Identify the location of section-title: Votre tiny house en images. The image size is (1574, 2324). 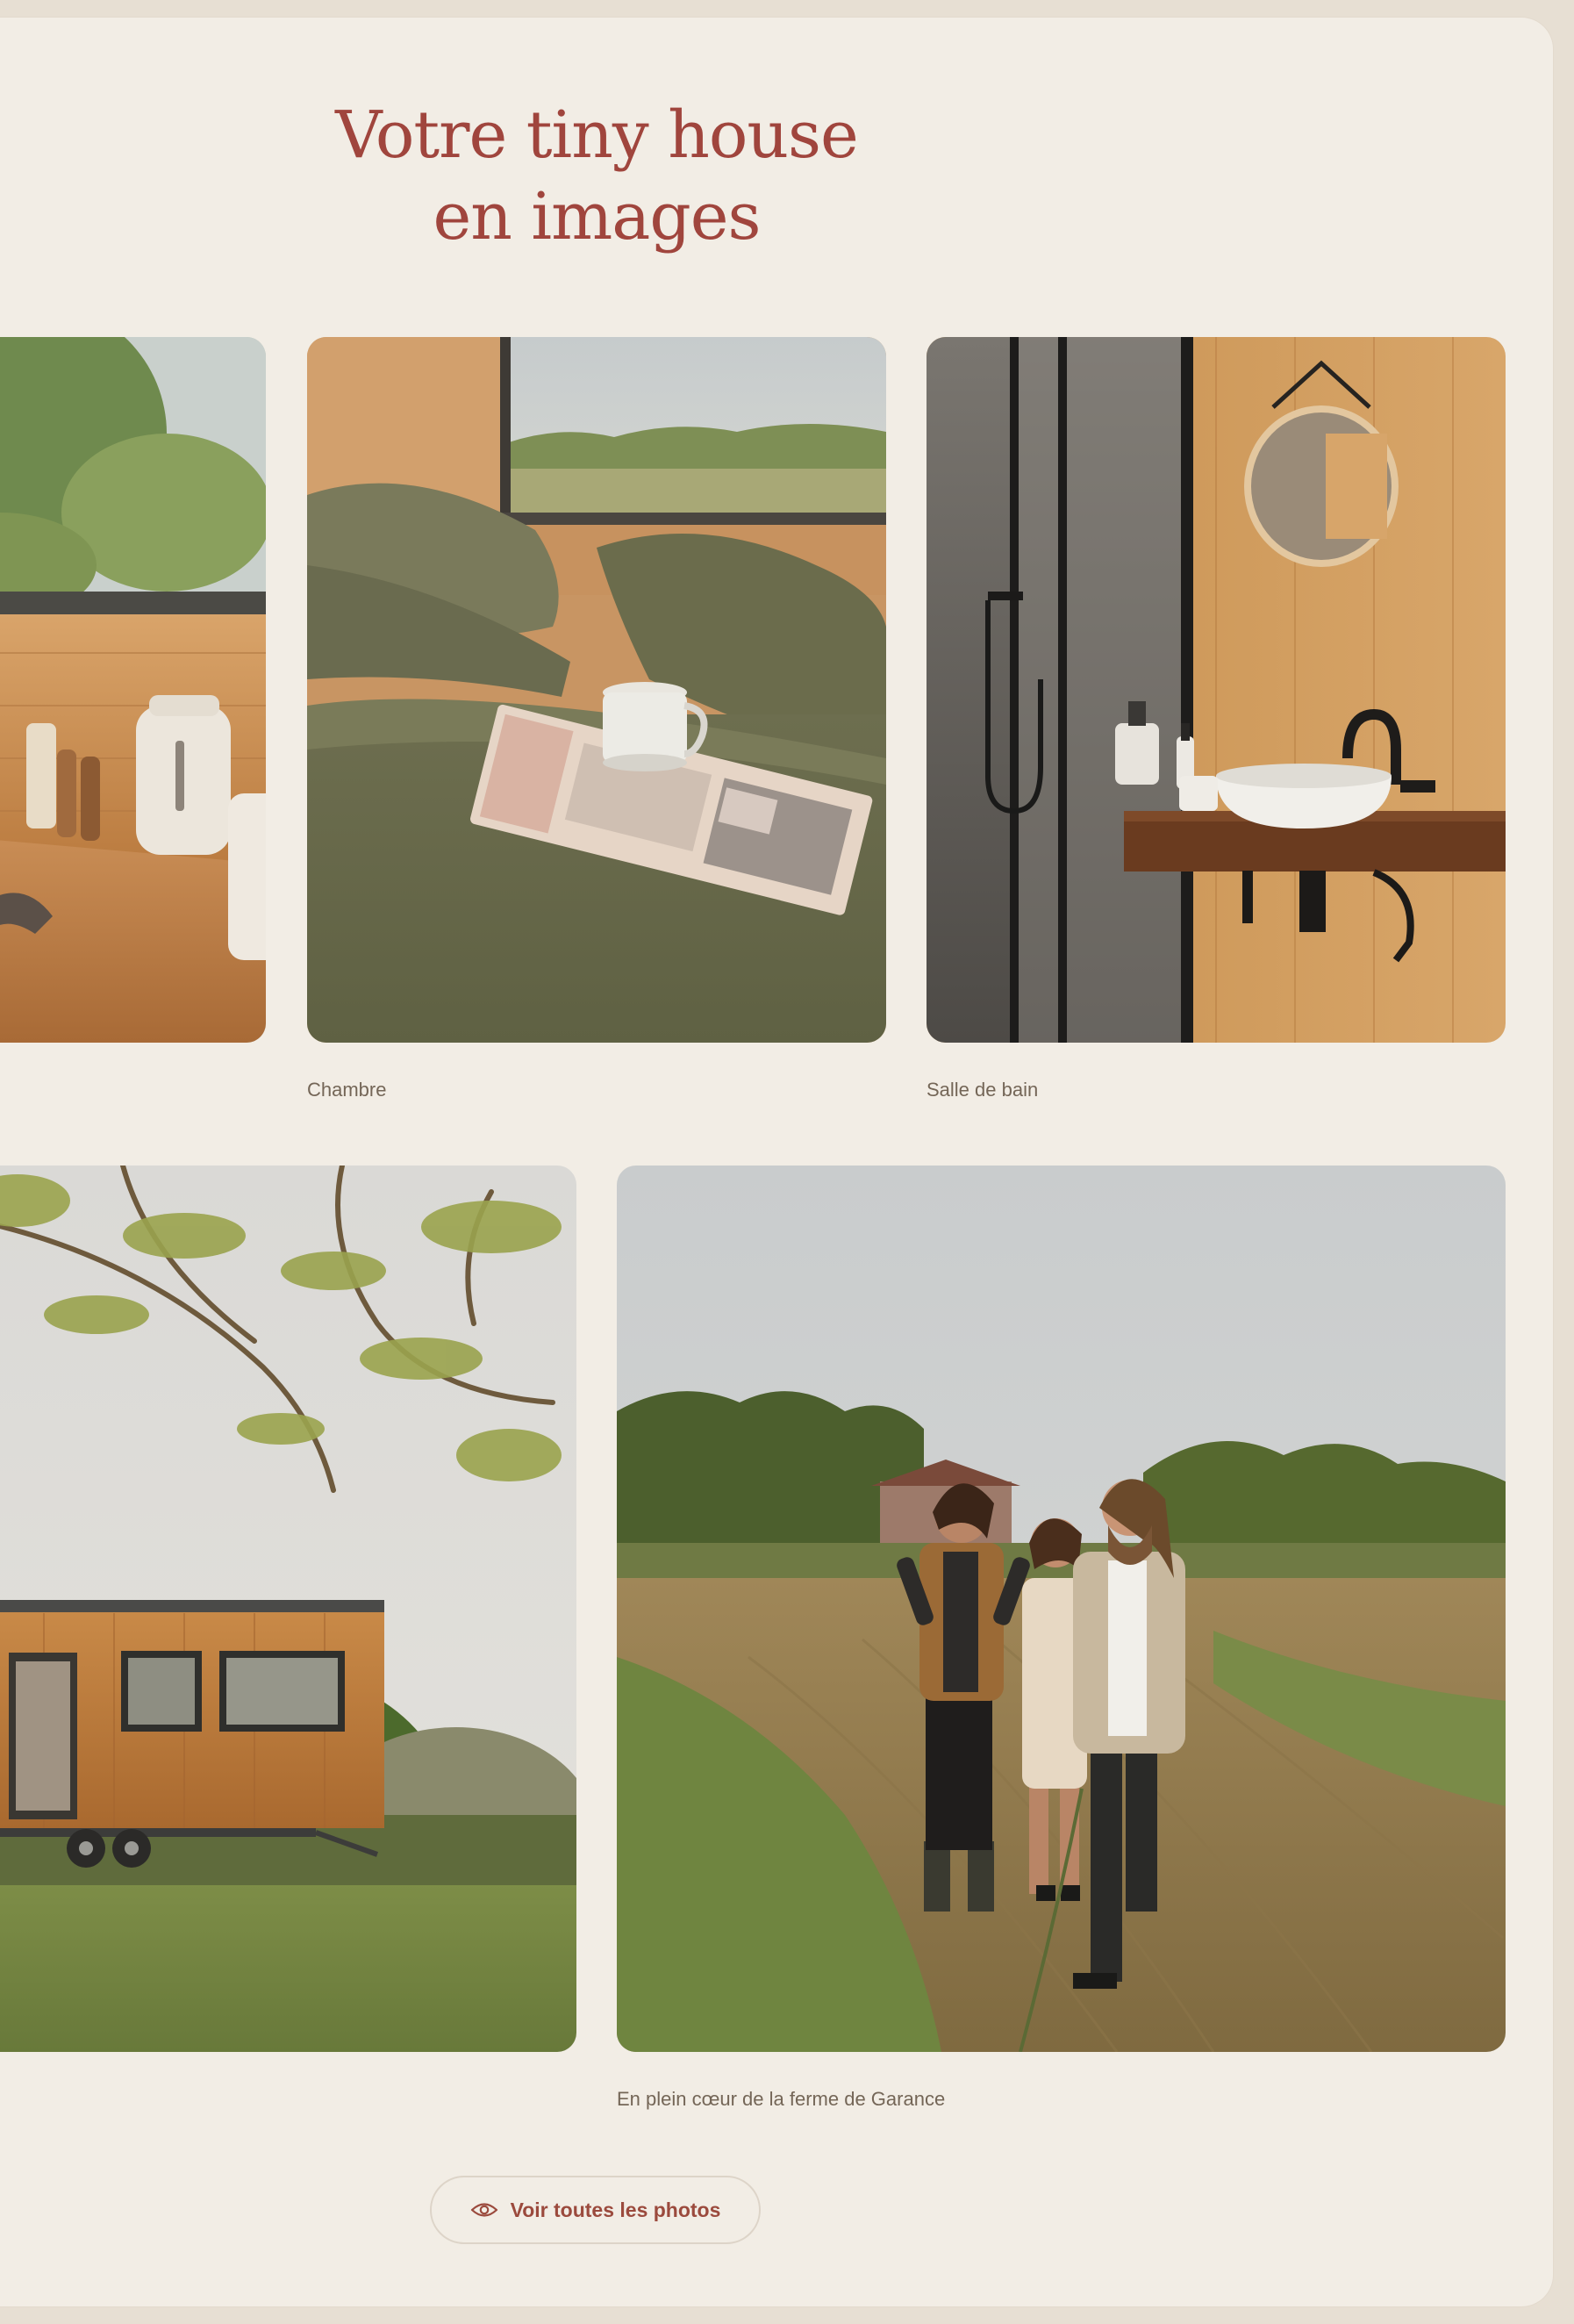
(597, 176).